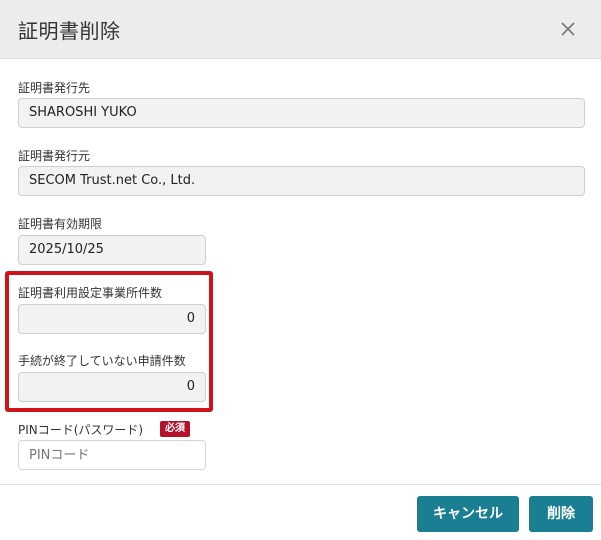 This screenshot has height=540, width=601. What do you see at coordinates (90, 293) in the screenshot?
I see `office-count-label: 証明書利用設定事業所件数` at bounding box center [90, 293].